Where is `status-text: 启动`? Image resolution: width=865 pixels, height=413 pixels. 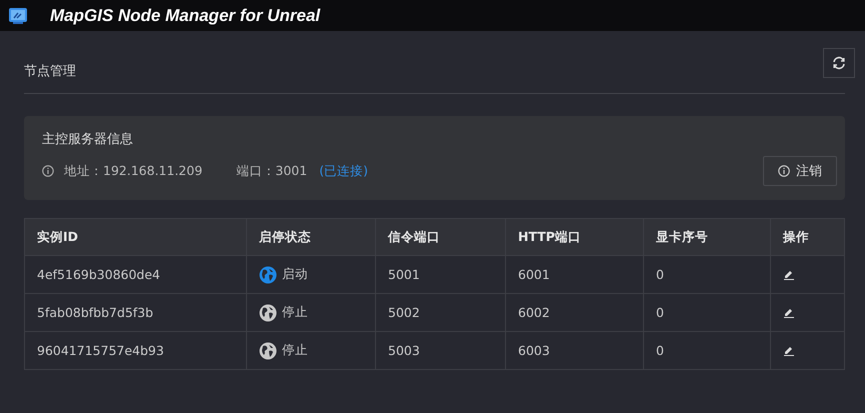
status-text: 启动 is located at coordinates (295, 274).